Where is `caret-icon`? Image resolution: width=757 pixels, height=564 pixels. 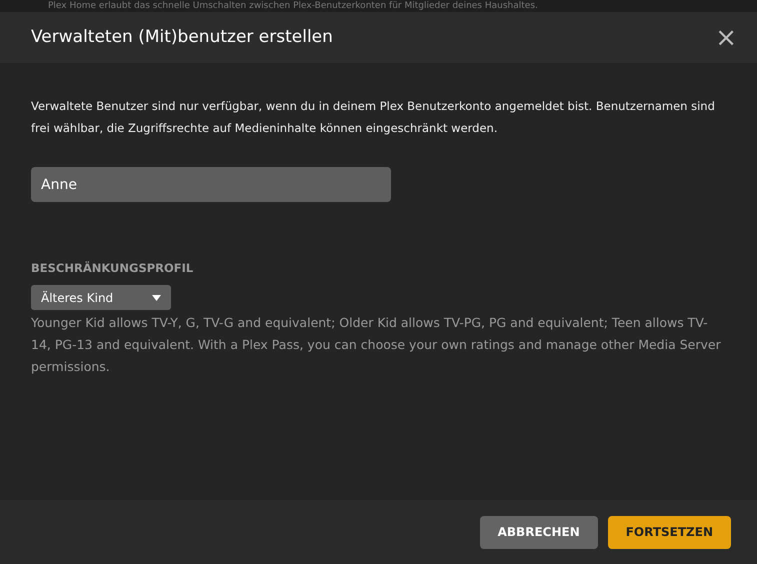 caret-icon is located at coordinates (156, 297).